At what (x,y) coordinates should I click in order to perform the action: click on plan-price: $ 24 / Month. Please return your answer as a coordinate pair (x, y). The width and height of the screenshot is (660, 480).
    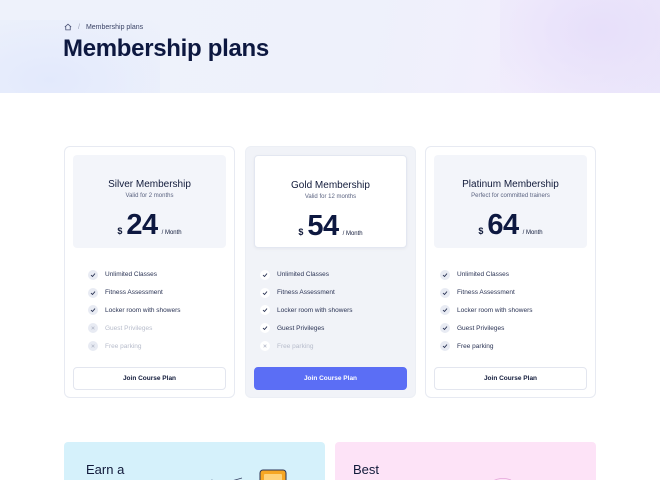
    Looking at the image, I should click on (149, 225).